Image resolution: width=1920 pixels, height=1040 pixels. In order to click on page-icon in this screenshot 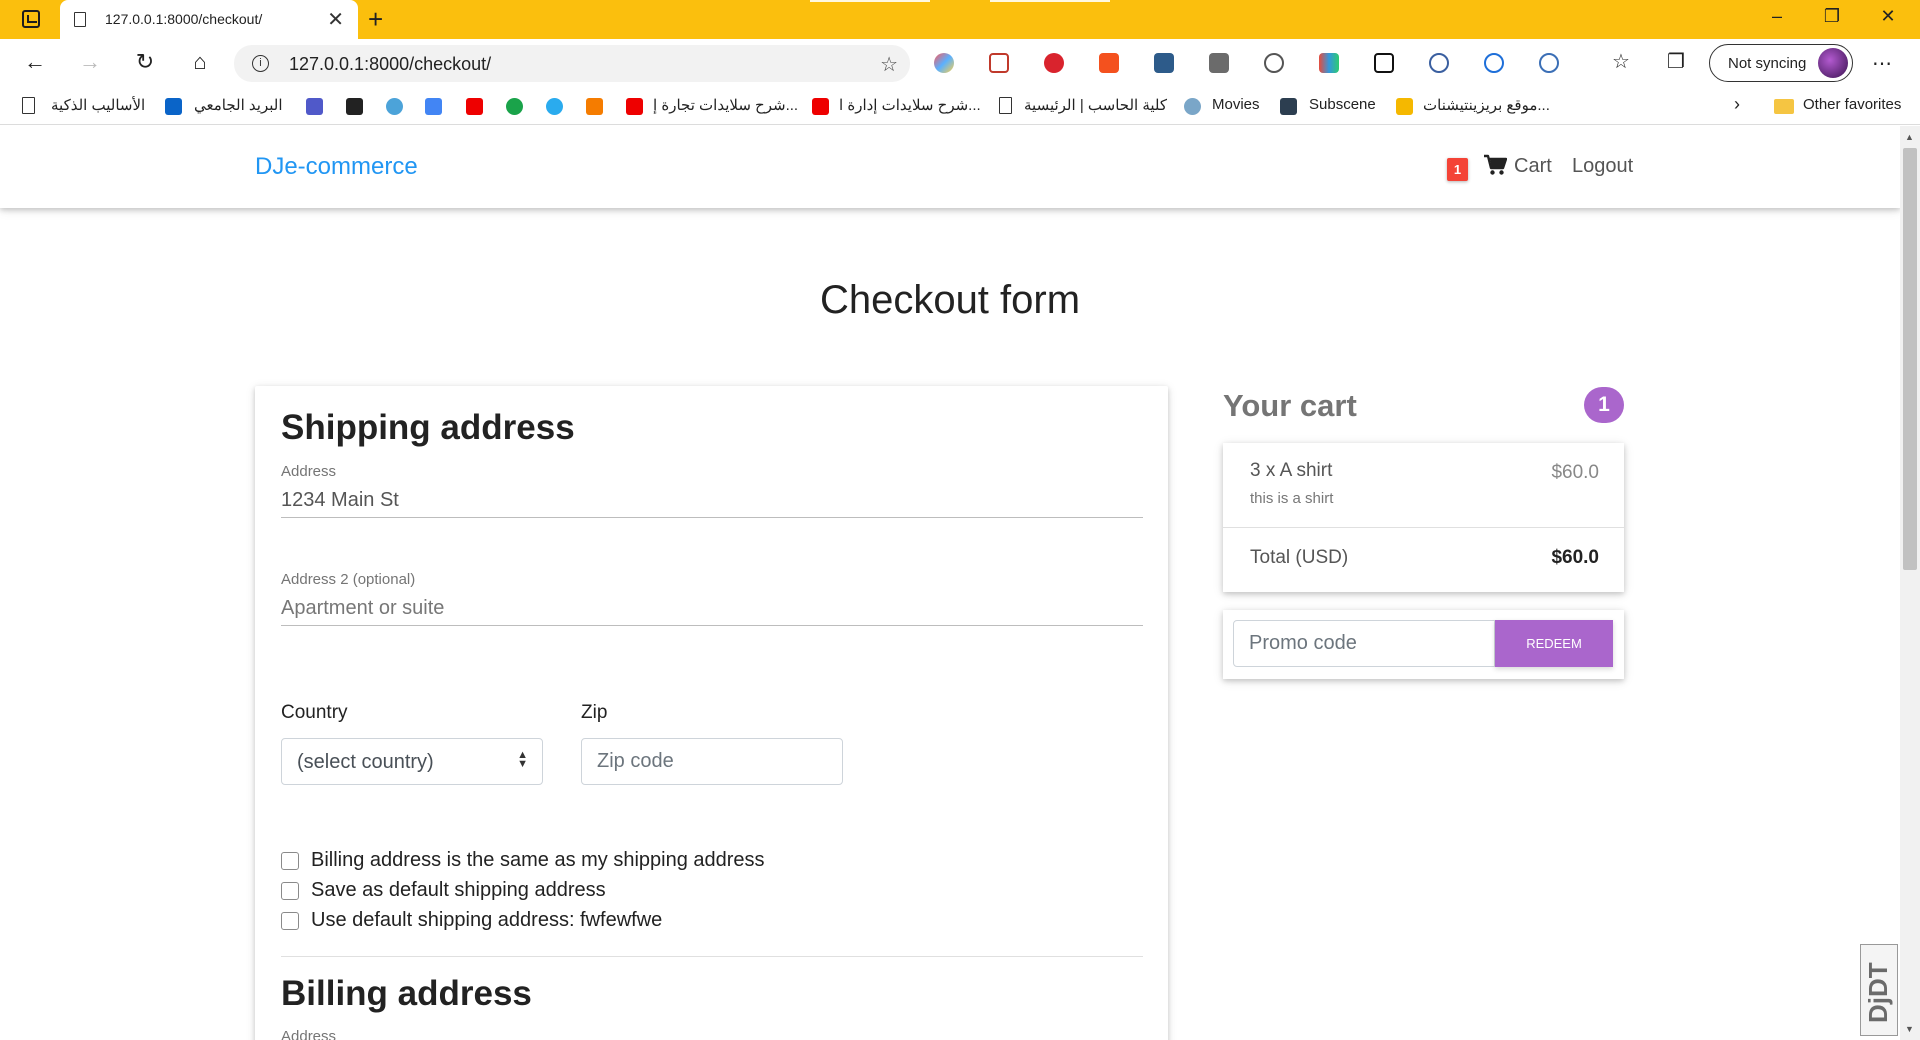, I will do `click(80, 19)`.